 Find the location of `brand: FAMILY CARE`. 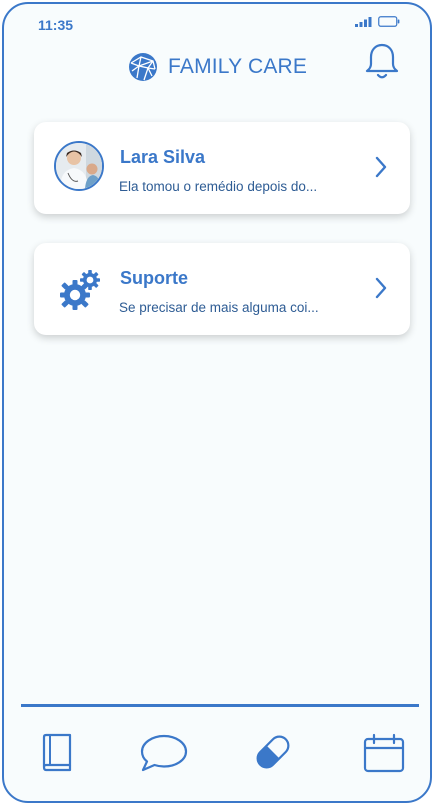

brand: FAMILY CARE is located at coordinates (217, 67).